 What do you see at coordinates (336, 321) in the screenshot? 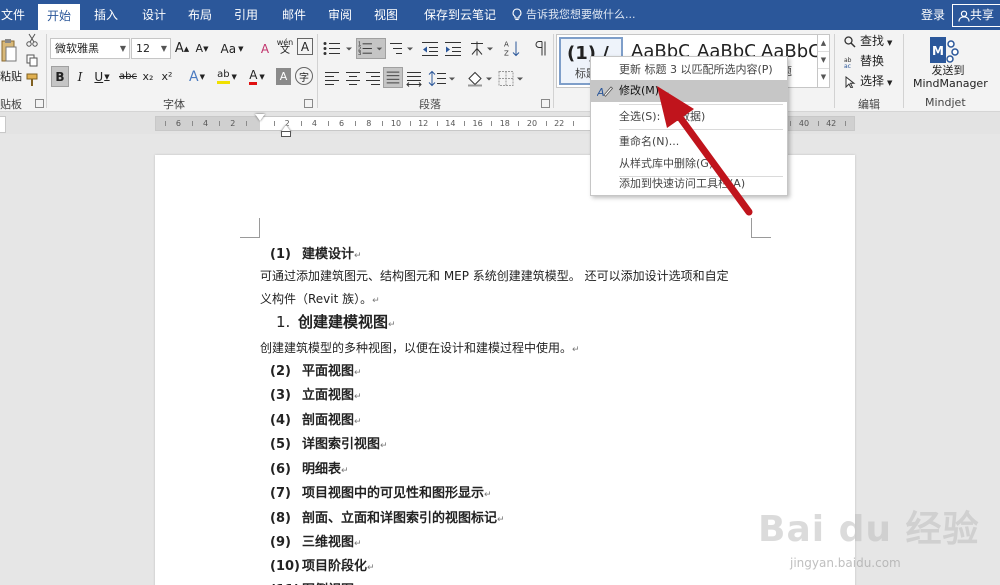
I see `heading-2: 1. 创建建模视图↵` at bounding box center [336, 321].